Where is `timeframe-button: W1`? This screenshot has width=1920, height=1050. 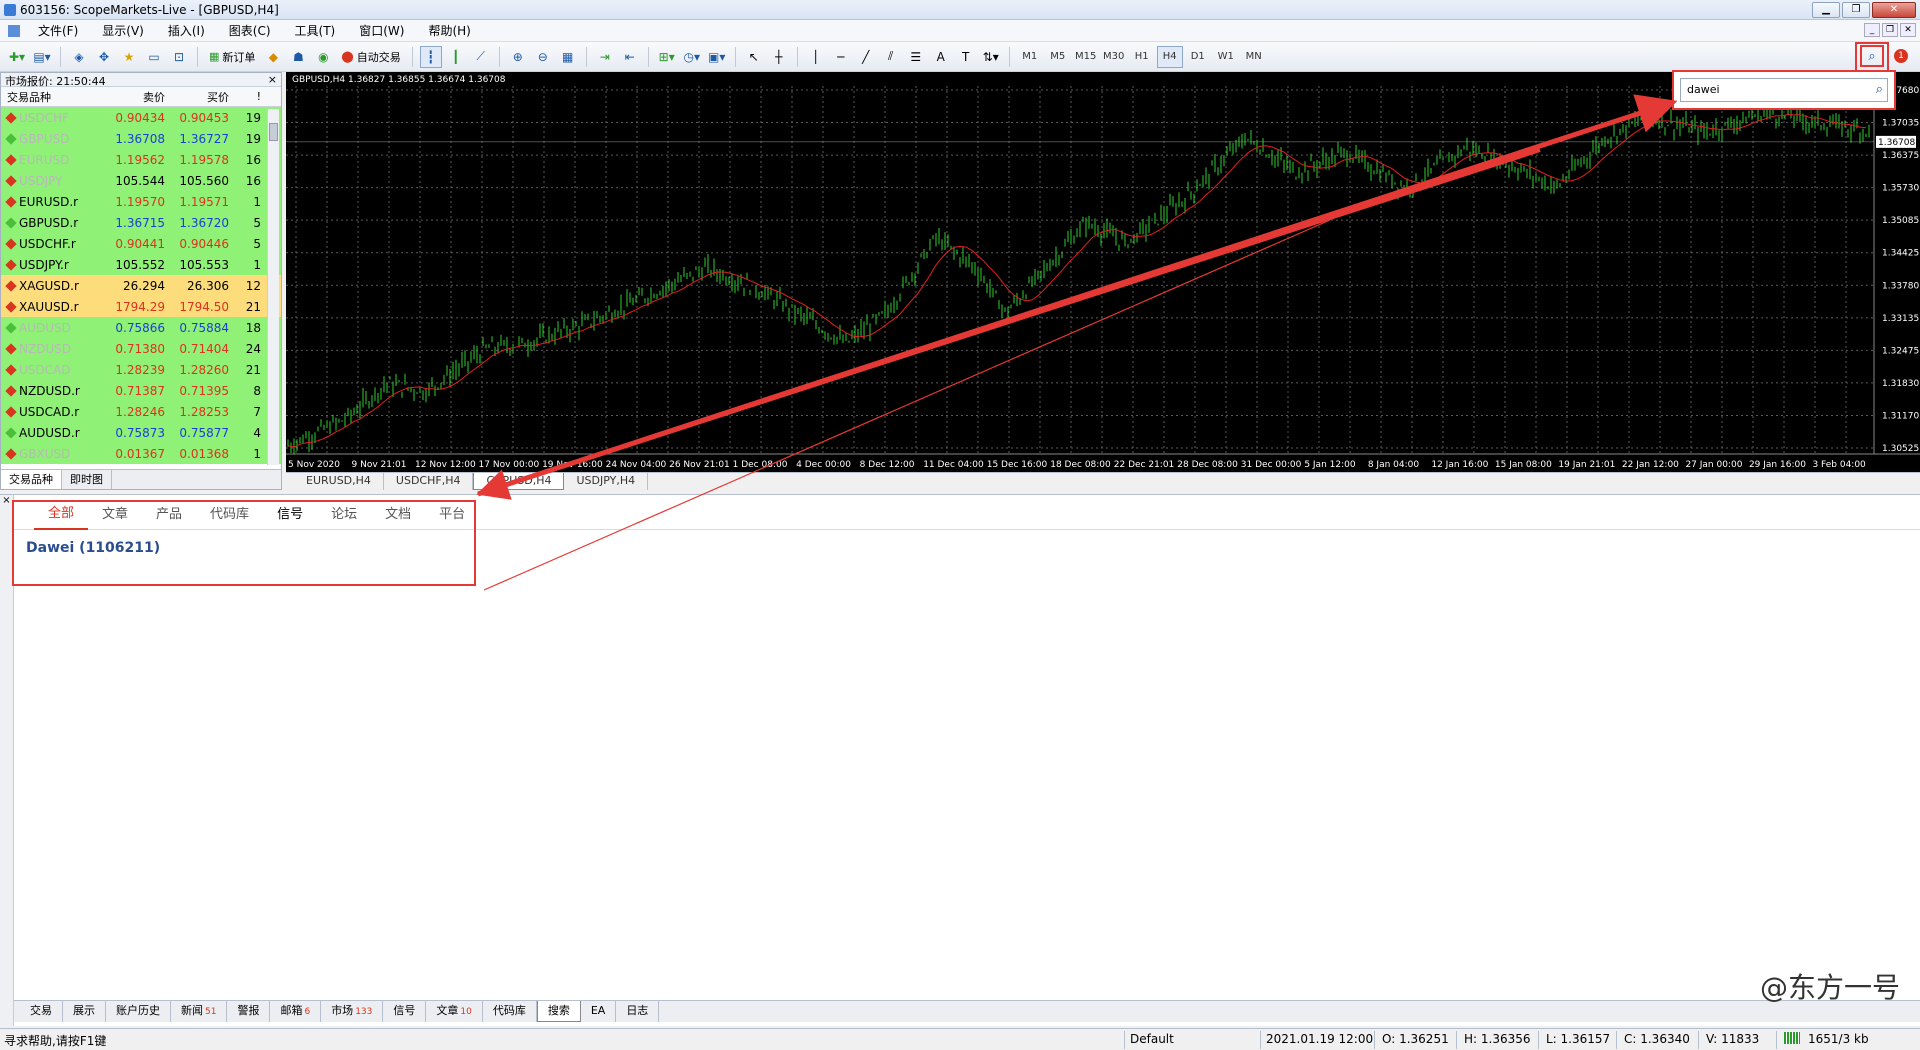 timeframe-button: W1 is located at coordinates (1226, 57).